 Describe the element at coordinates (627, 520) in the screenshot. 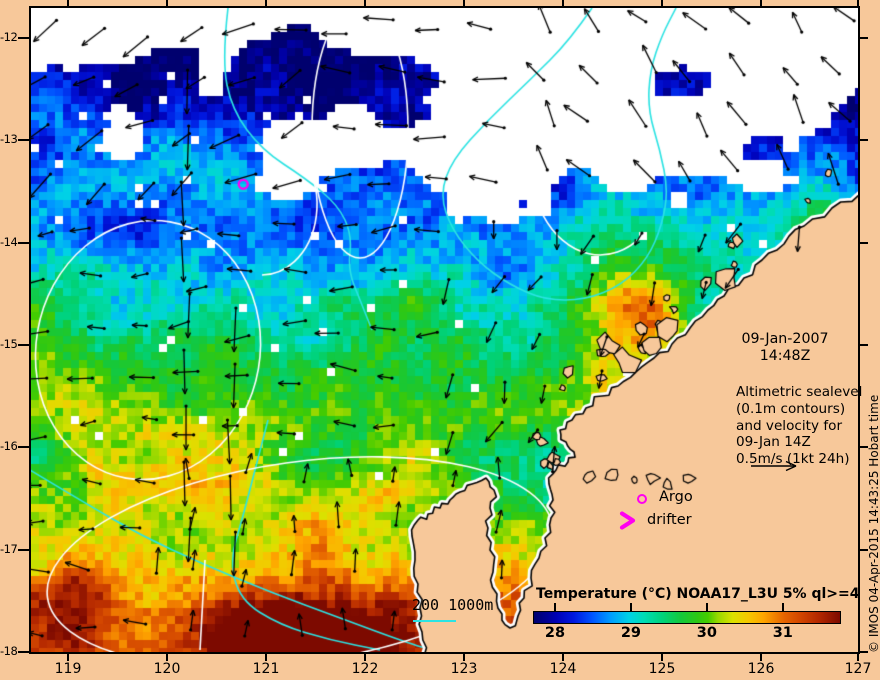

I see `drifter-marker-icon` at that location.